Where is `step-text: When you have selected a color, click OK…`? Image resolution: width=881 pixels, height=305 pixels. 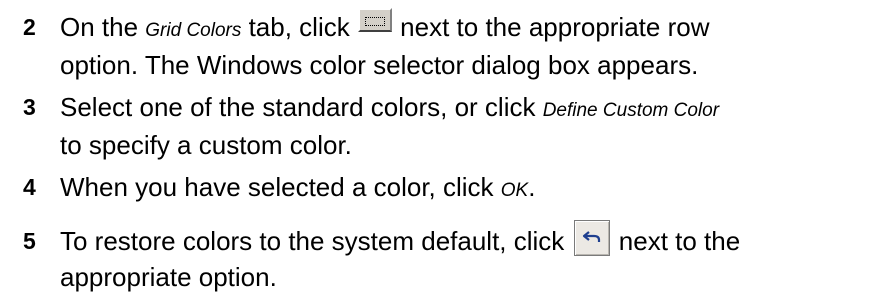
step-text: When you have selected a color, click OK… is located at coordinates (467, 189).